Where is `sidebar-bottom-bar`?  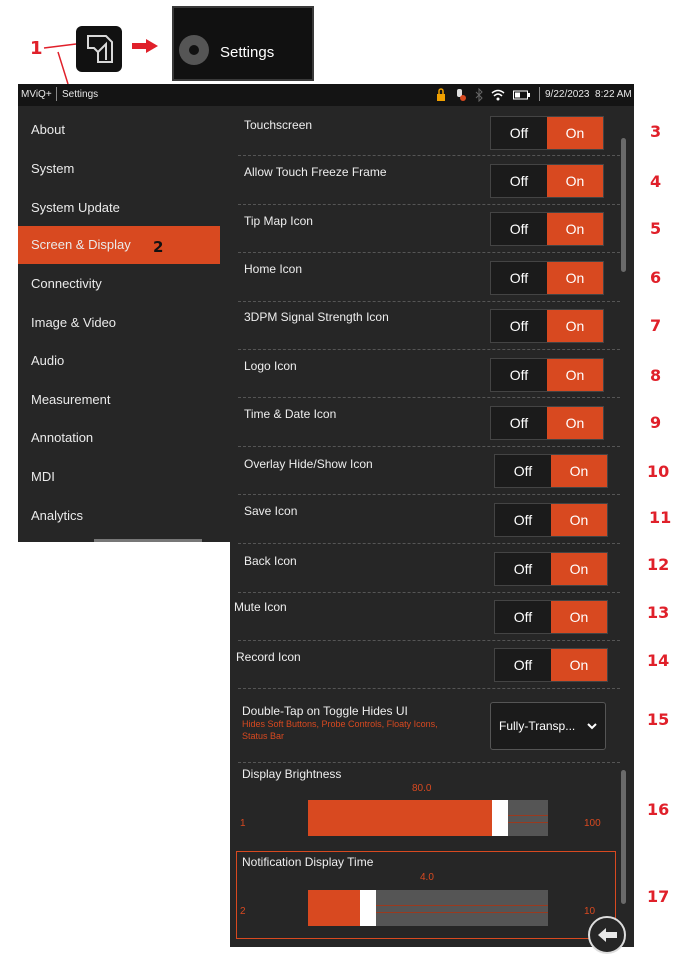 sidebar-bottom-bar is located at coordinates (148, 540).